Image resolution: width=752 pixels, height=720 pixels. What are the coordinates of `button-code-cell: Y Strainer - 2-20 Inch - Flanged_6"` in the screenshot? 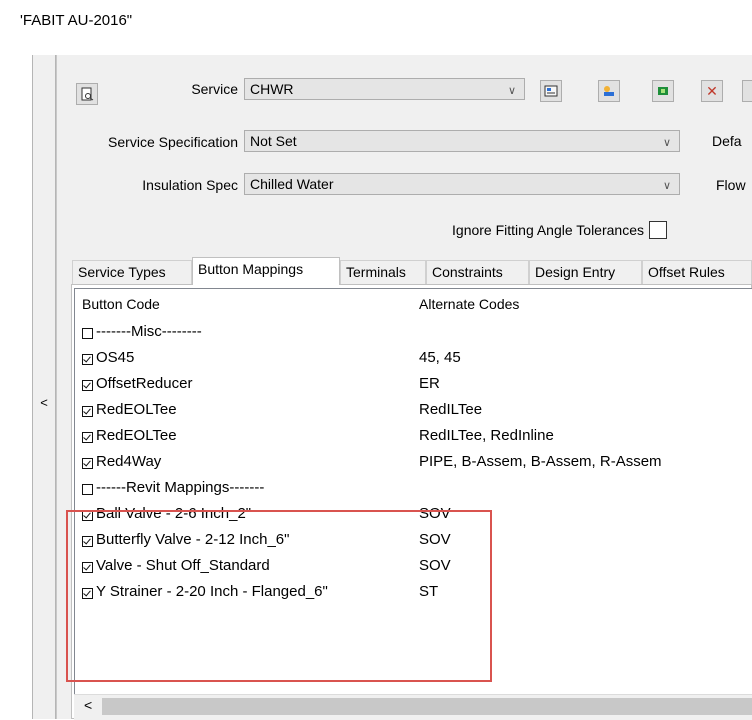 It's located at (212, 591).